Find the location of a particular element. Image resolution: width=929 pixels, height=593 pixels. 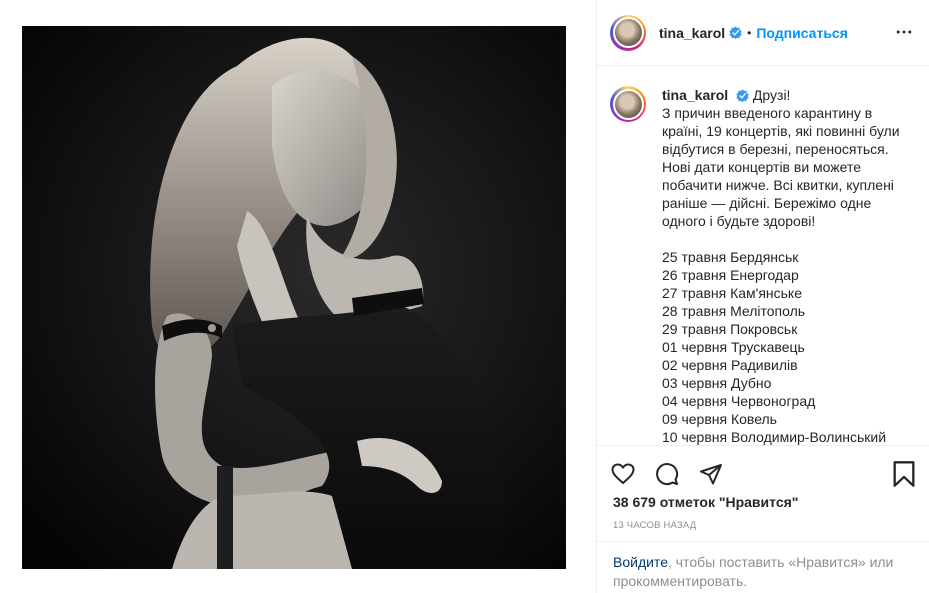

concert-date-item: 27 травня Кам'янське is located at coordinates (732, 293).